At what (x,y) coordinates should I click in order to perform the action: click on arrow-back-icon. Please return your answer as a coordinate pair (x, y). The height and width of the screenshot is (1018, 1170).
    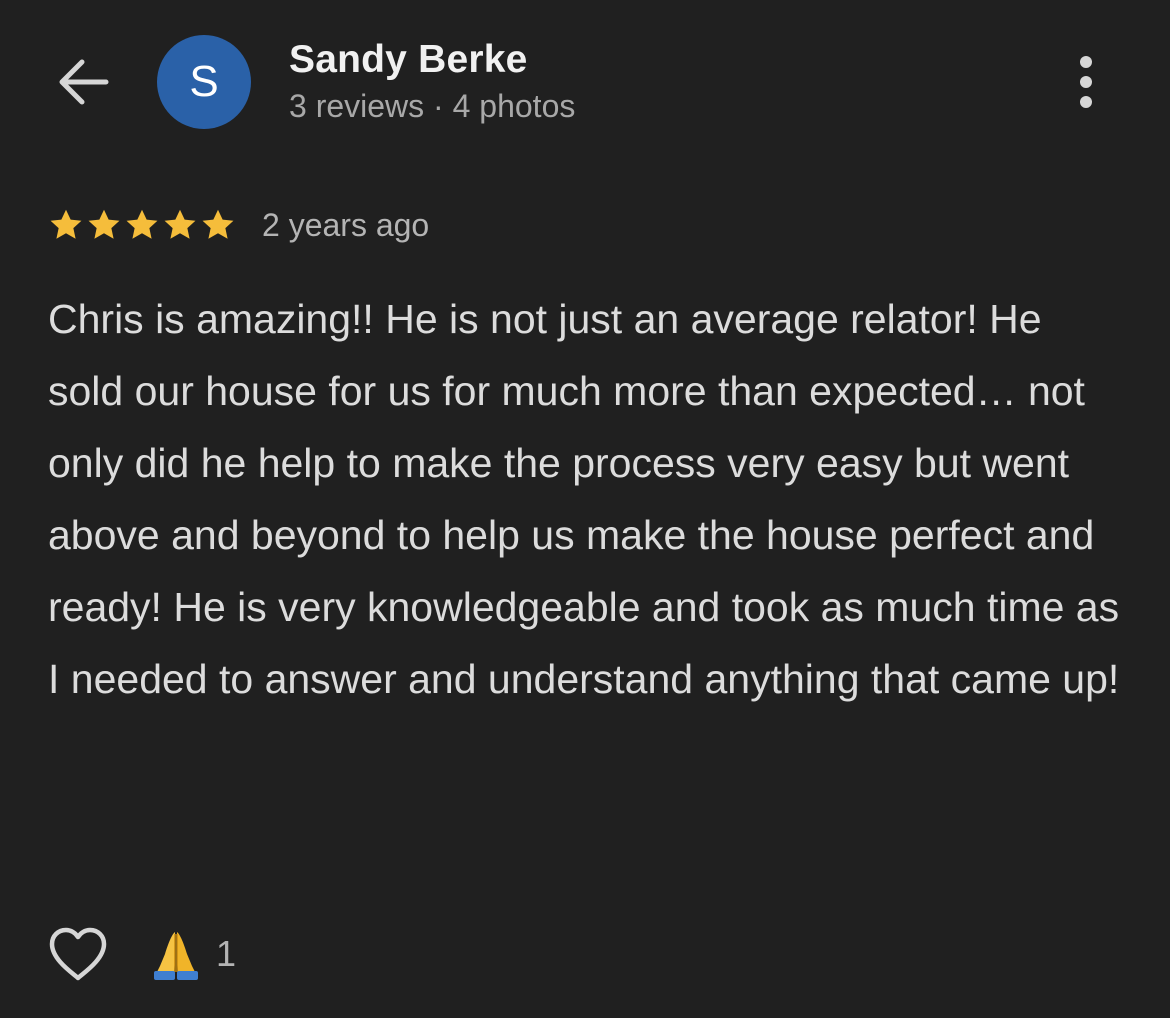
    Looking at the image, I should click on (84, 82).